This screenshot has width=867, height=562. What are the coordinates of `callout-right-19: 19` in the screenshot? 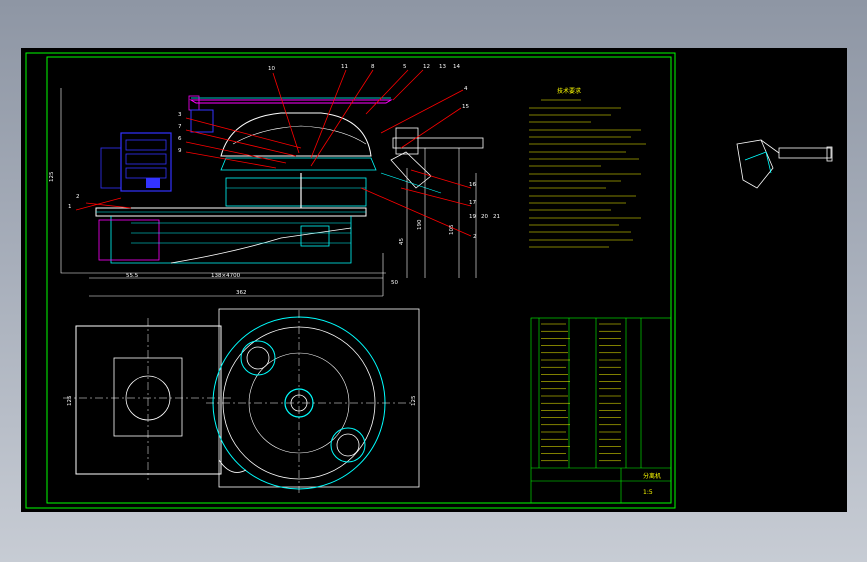 It's located at (472, 217).